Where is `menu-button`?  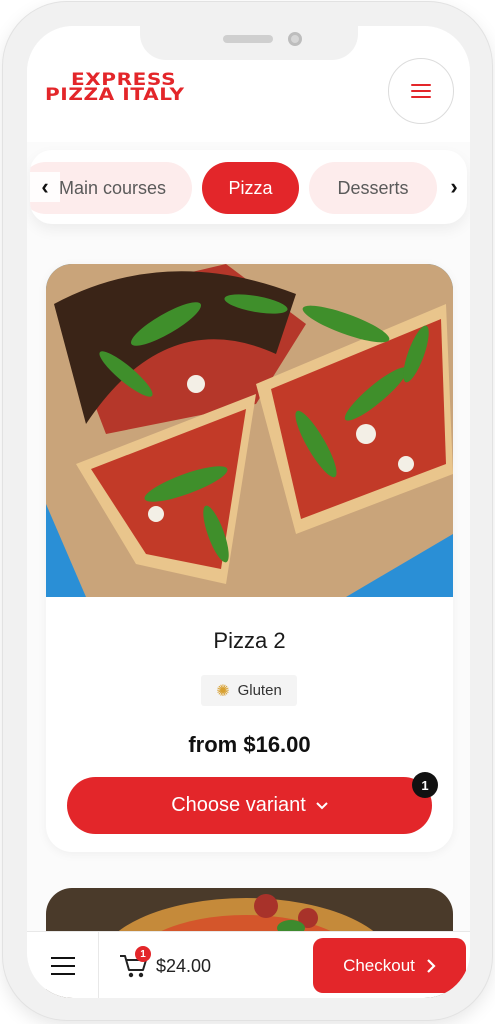
menu-button is located at coordinates (421, 91).